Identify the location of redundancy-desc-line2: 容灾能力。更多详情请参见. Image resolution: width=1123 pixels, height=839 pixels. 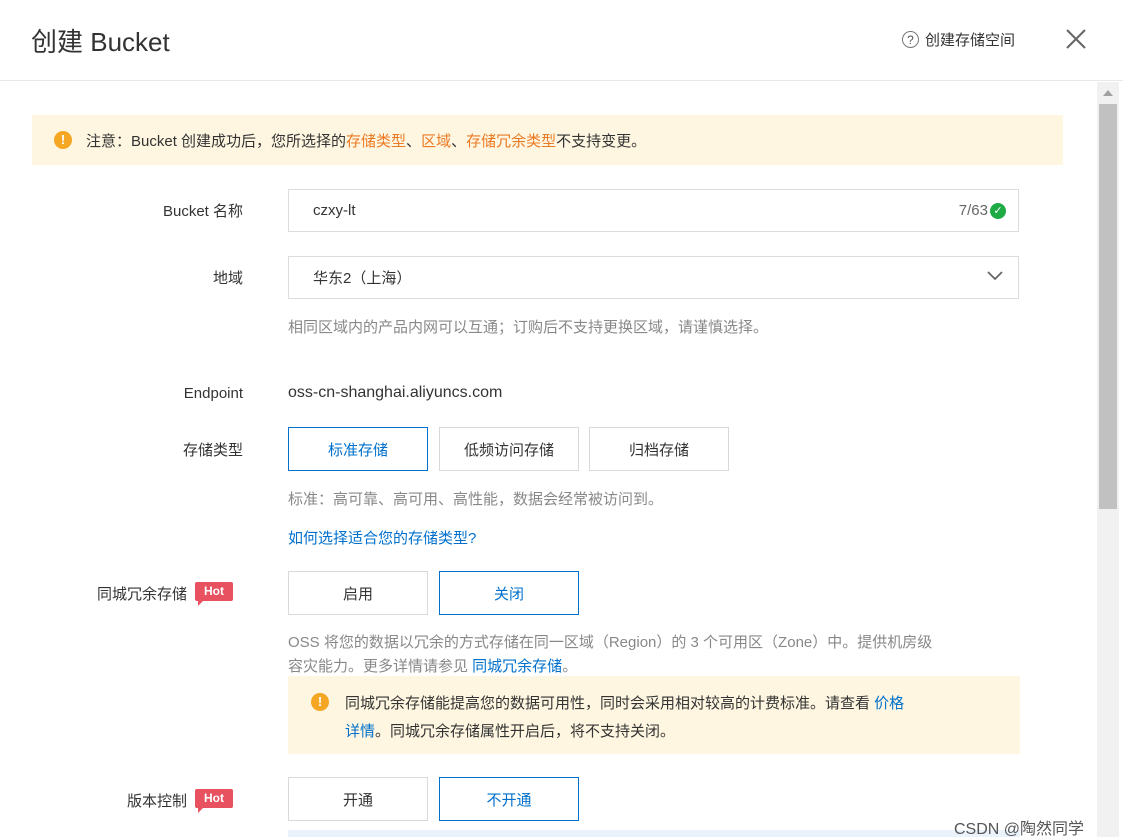
(380, 666).